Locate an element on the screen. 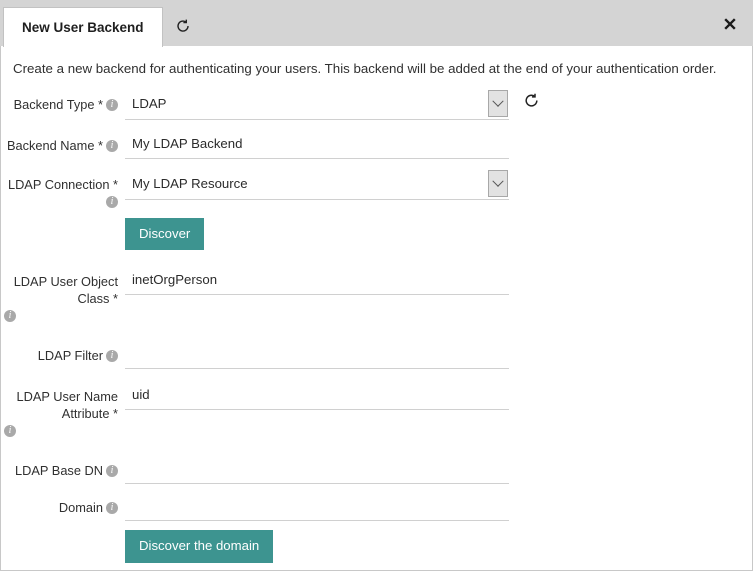 This screenshot has width=753, height=571. backend-type-refresh-button is located at coordinates (532, 101).